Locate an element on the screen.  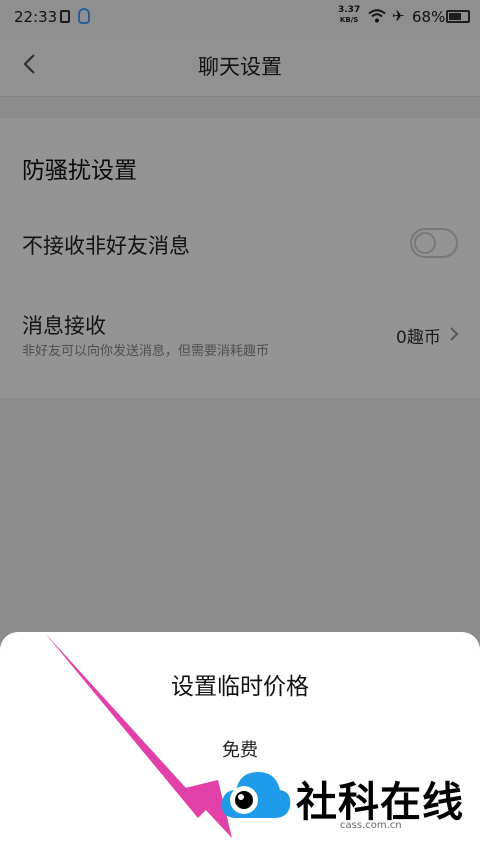
watermark-text: 社科在线 is located at coordinates (380, 802).